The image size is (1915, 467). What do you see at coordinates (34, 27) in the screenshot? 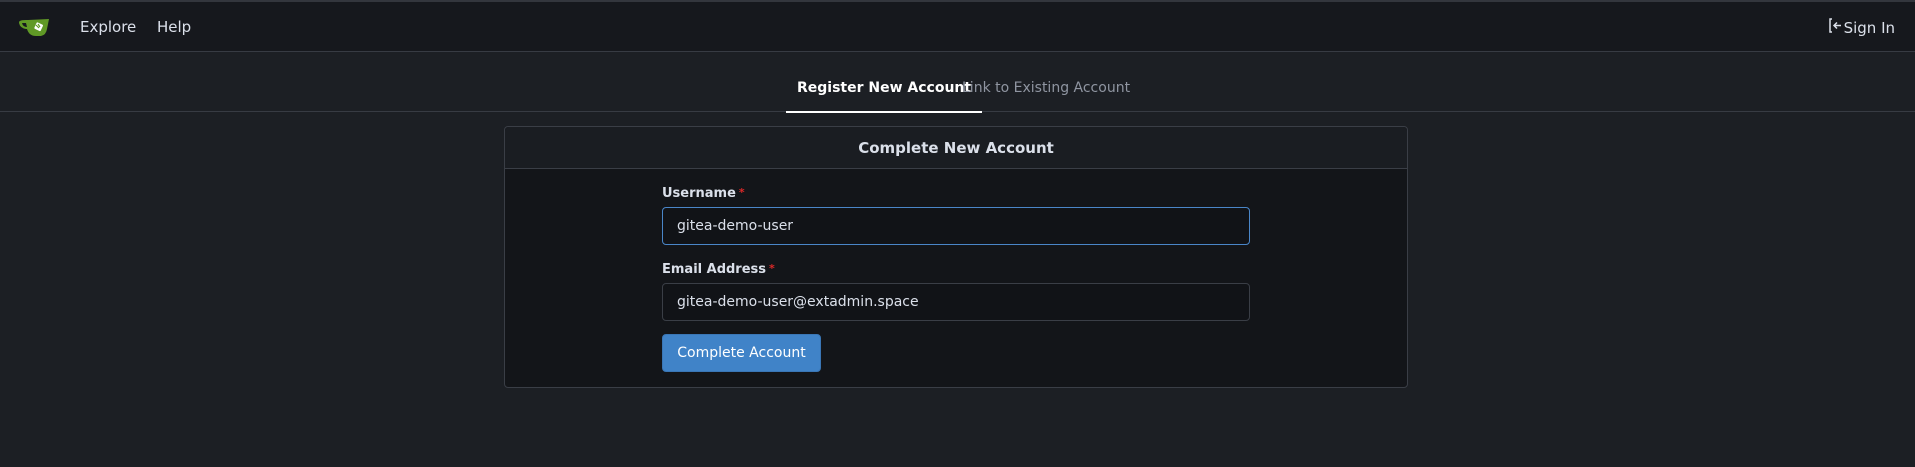
I see `gitea-logo-icon` at bounding box center [34, 27].